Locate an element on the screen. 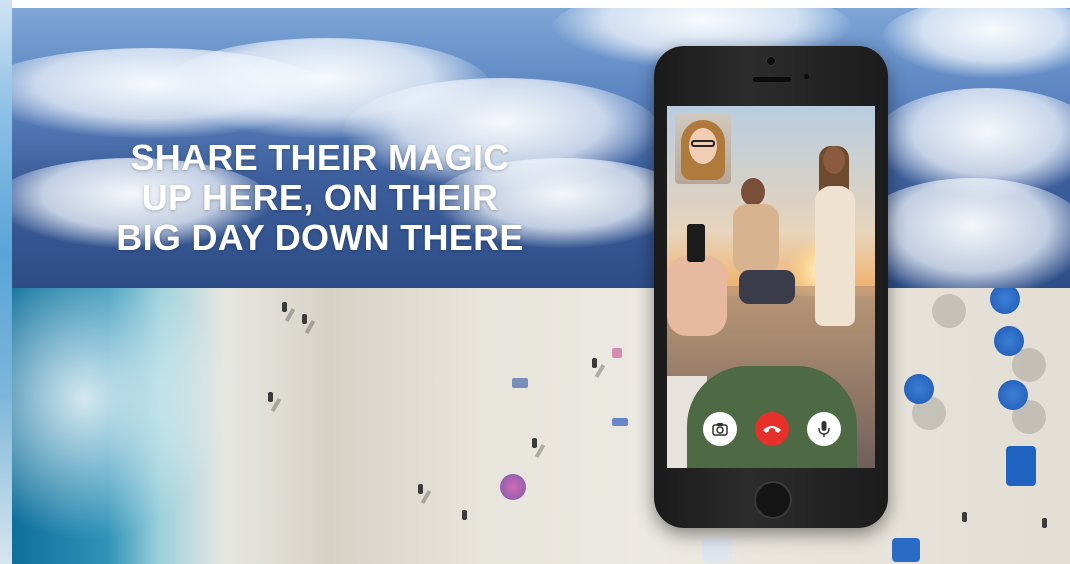 This screenshot has width=1070, height=564. ocean-foam is located at coordinates (132, 426).